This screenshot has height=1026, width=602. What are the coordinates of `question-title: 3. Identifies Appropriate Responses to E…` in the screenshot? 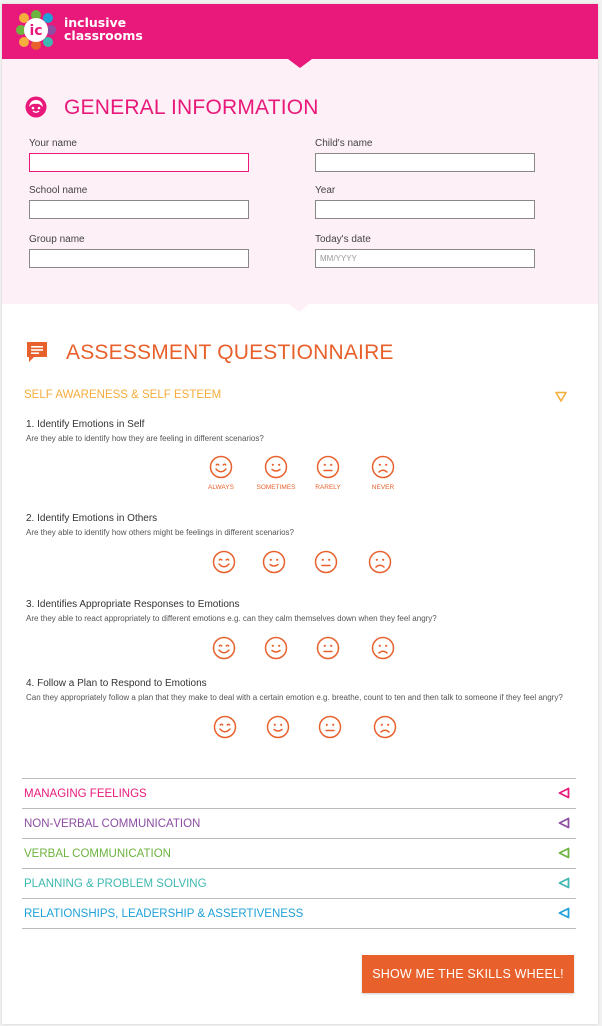 It's located at (133, 604).